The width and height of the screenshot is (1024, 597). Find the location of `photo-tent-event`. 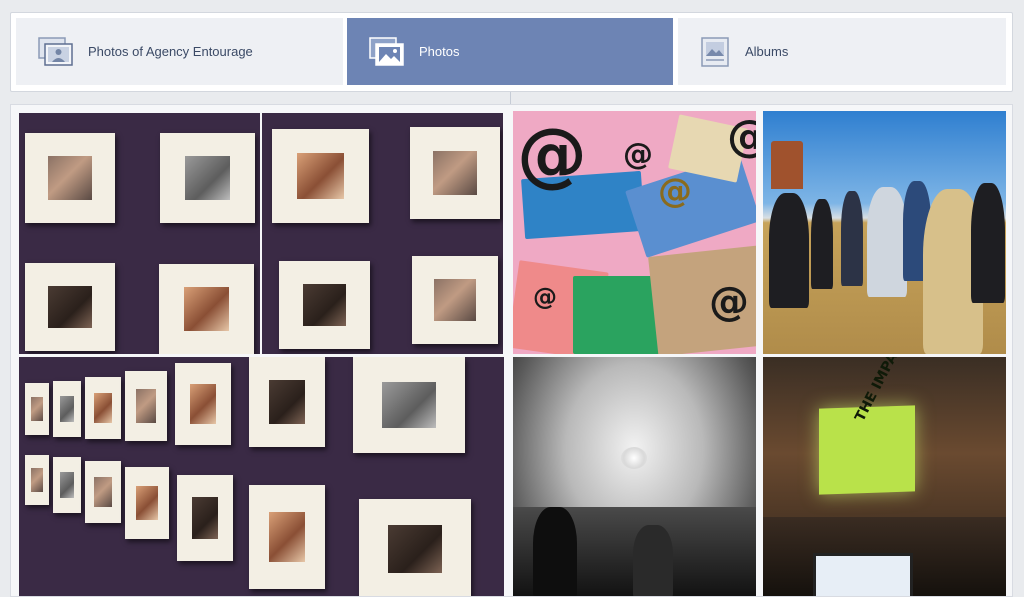

photo-tent-event is located at coordinates (634, 476).